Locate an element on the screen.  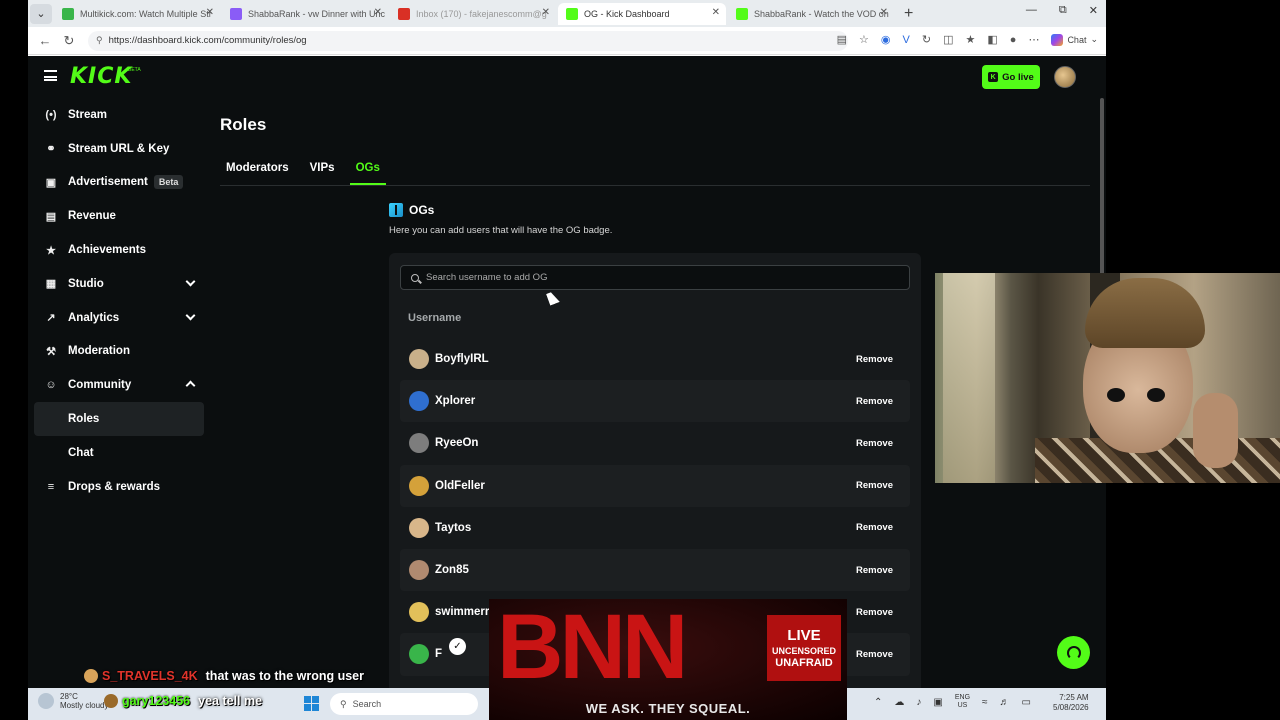
menu-icon is located at coordinates (50, 75).